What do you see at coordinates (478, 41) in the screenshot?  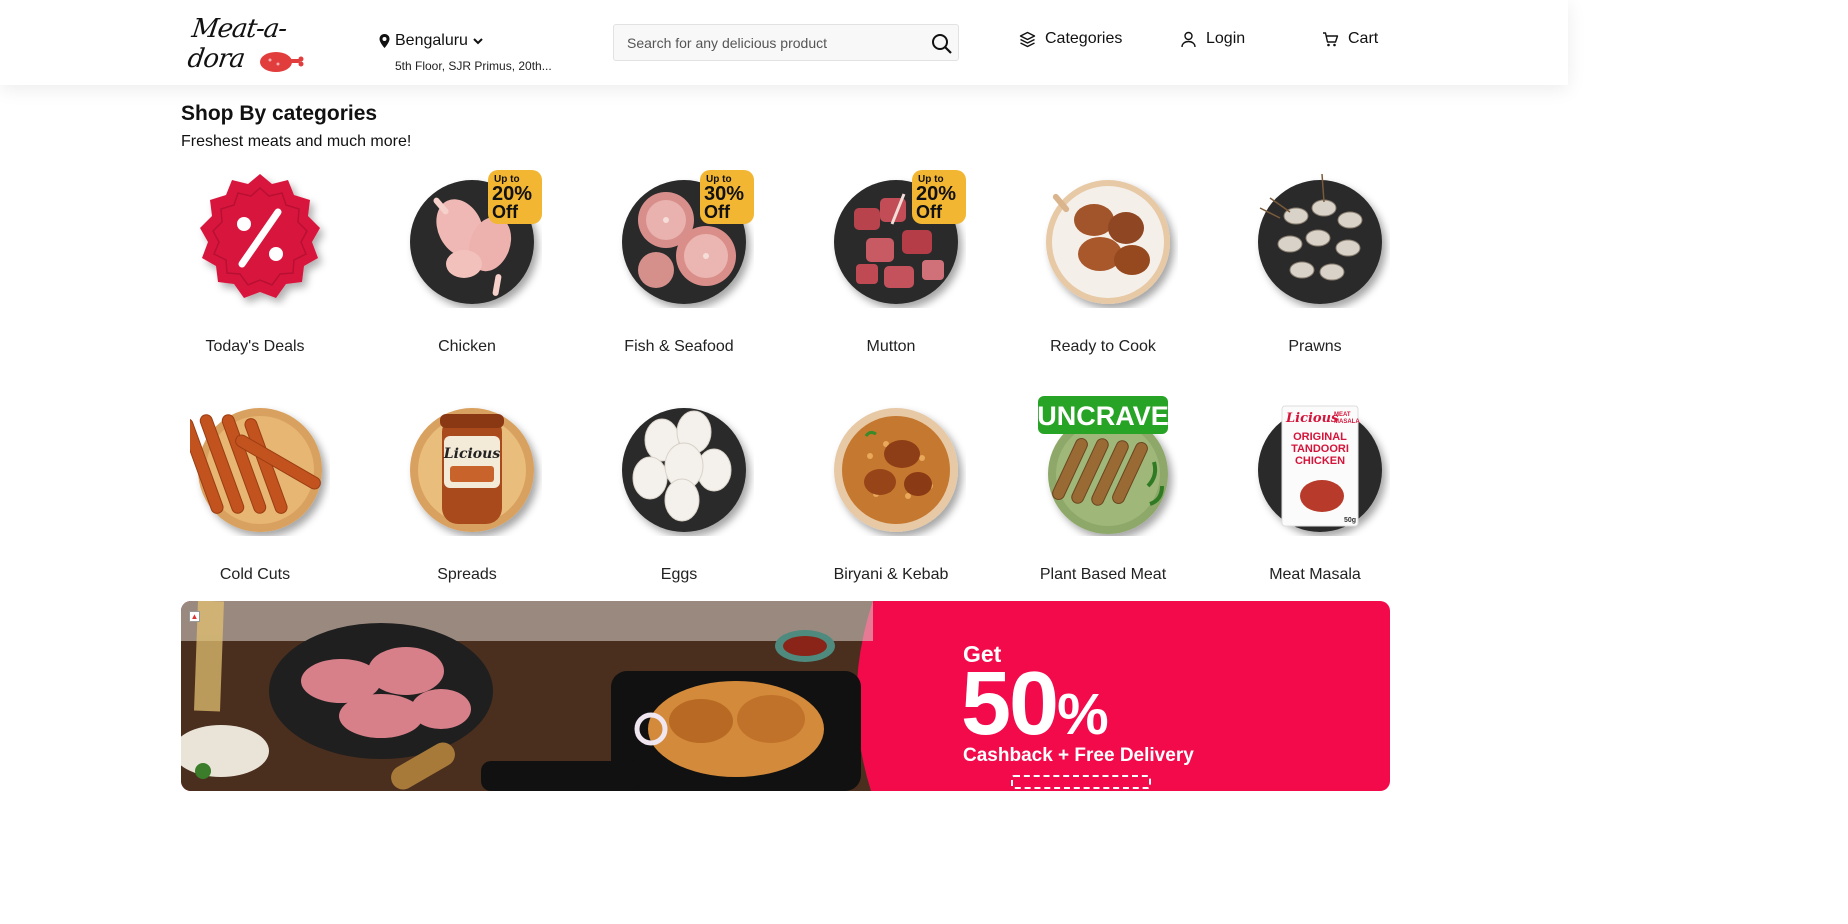 I see `chevron-down-icon` at bounding box center [478, 41].